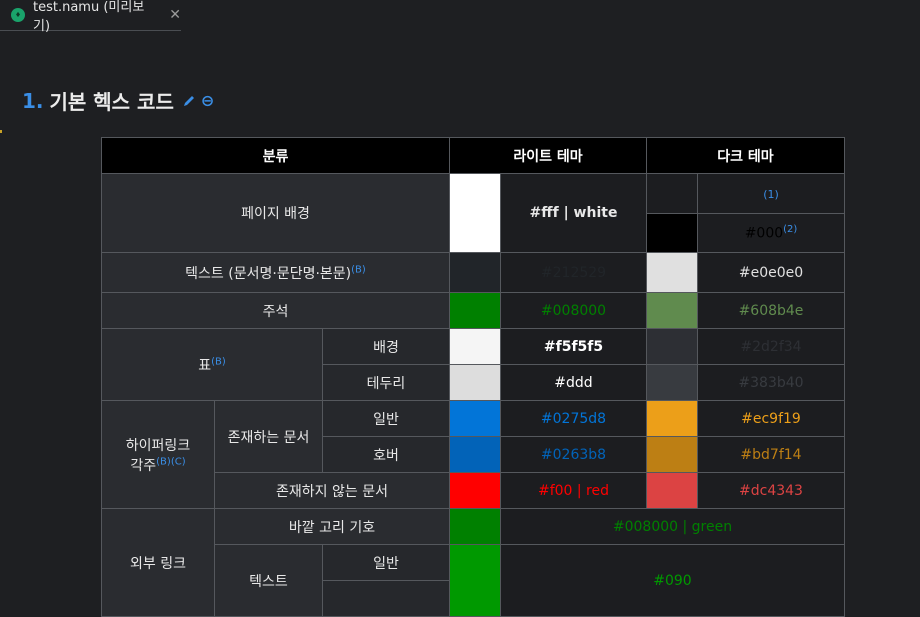  I want to click on tab-title: test.namu (미리보기), so click(89, 17).